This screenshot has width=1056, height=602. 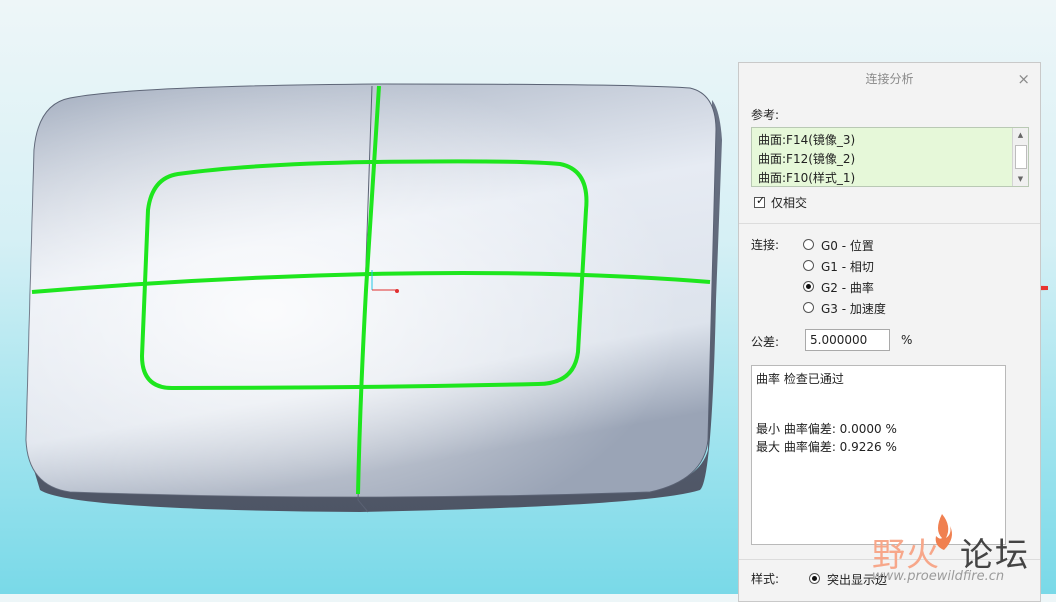 What do you see at coordinates (826, 447) in the screenshot?
I see `result-max: 最大 曲率偏差: 0.9226 %` at bounding box center [826, 447].